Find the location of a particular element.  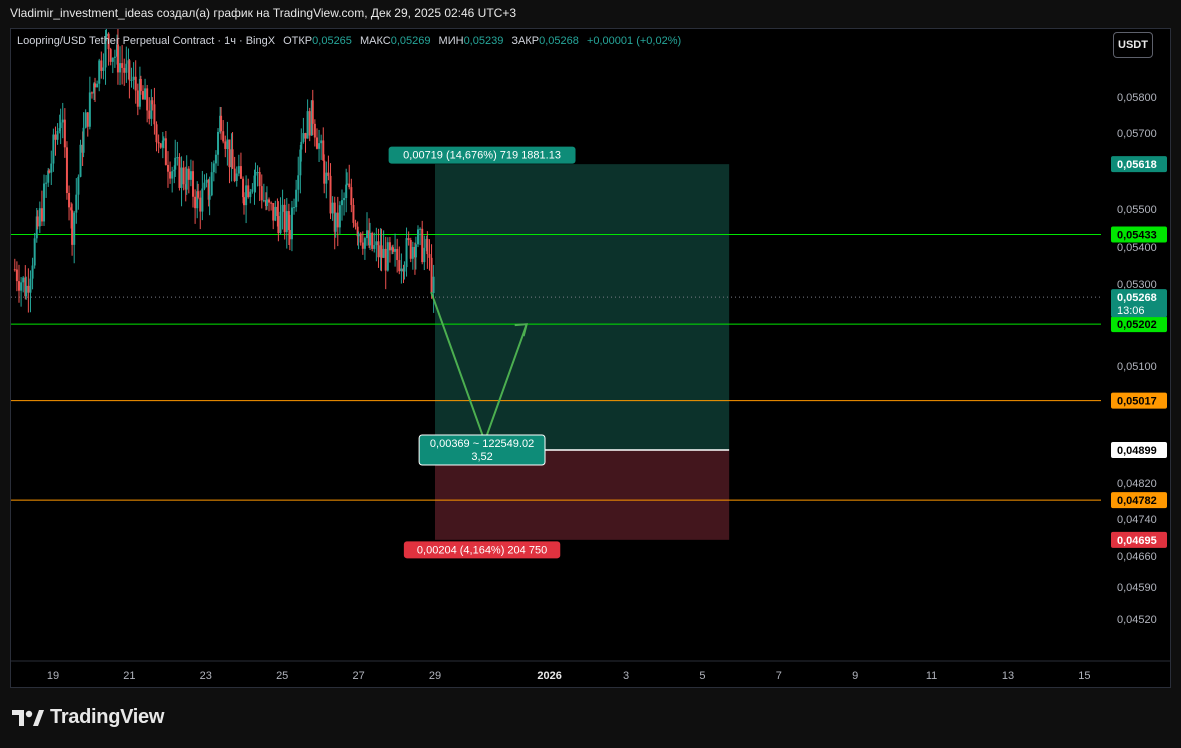

time-tick-label: 13 is located at coordinates (1008, 676).